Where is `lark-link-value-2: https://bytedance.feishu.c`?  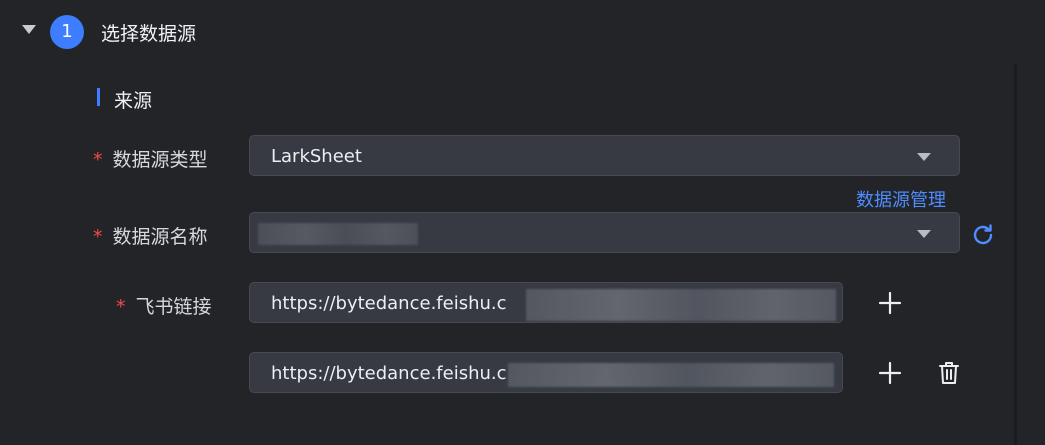 lark-link-value-2: https://bytedance.feishu.c is located at coordinates (389, 373).